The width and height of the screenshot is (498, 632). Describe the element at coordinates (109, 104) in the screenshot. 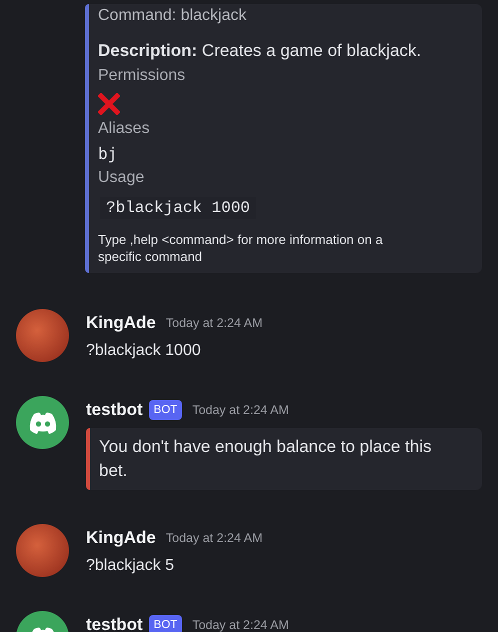

I see `cross-icon` at that location.